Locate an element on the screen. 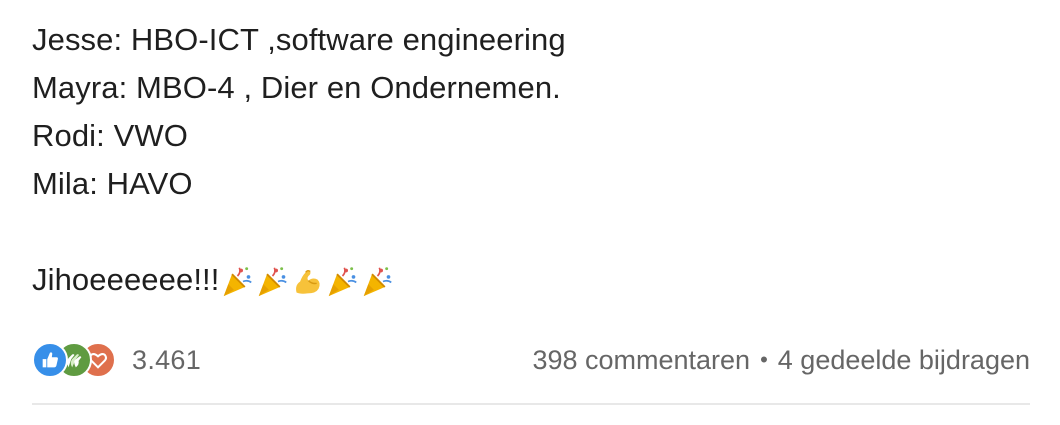  post-closing-text: Jihoeeeeee!!! is located at coordinates (126, 279).